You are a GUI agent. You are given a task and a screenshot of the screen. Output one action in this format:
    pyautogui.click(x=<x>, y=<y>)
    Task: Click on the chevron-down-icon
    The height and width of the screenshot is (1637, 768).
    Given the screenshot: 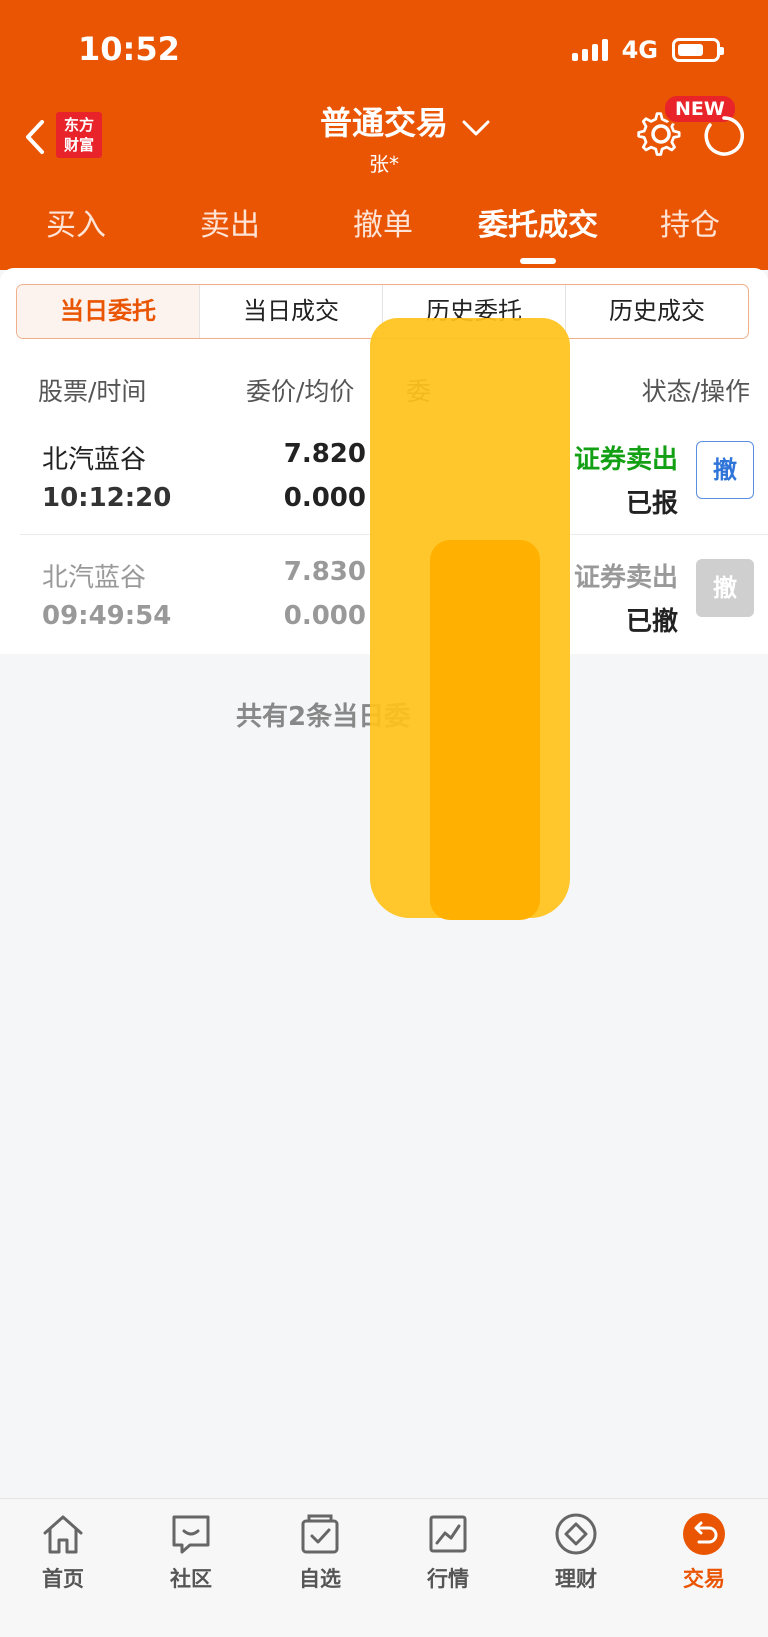 What is the action you would take?
    pyautogui.click(x=476, y=128)
    